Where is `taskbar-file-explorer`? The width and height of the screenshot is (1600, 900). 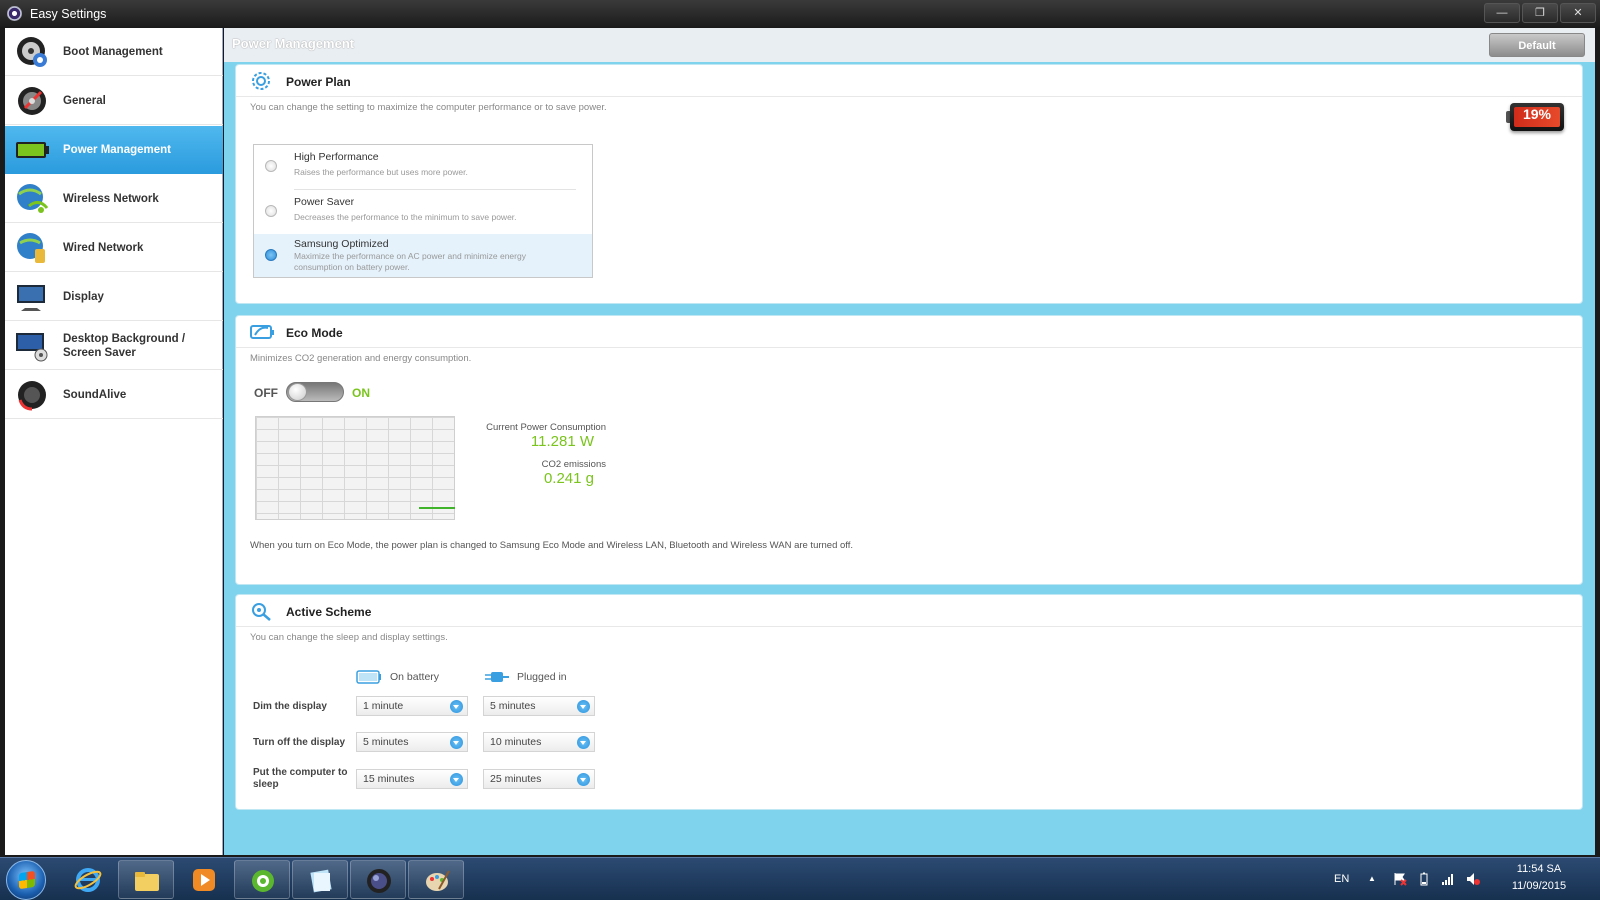 taskbar-file-explorer is located at coordinates (146, 879).